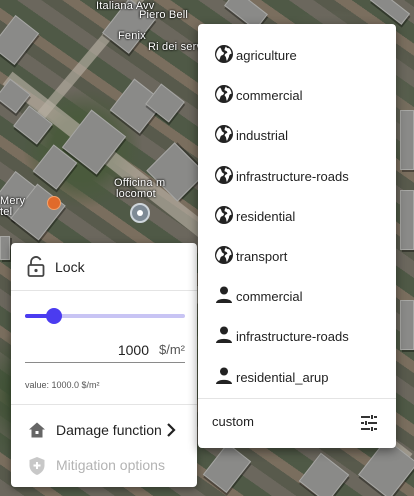 The height and width of the screenshot is (496, 414). Describe the element at coordinates (133, 350) in the screenshot. I see `cost-value: 1000` at that location.